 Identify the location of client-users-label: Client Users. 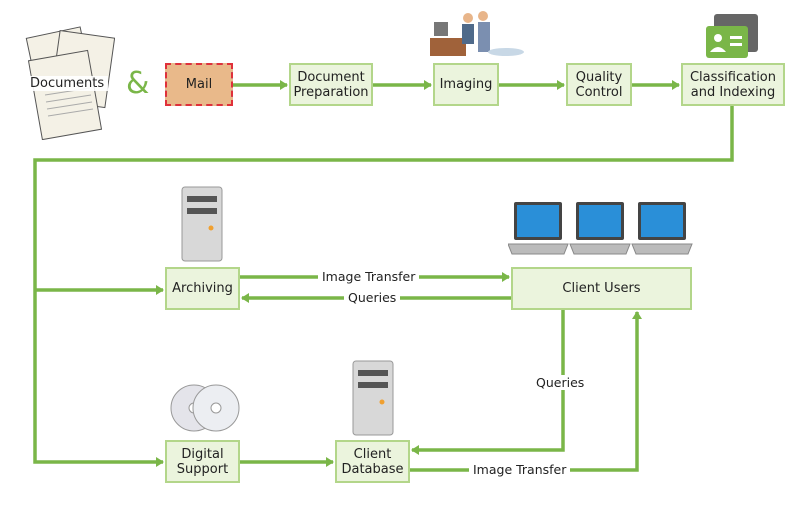
(601, 288).